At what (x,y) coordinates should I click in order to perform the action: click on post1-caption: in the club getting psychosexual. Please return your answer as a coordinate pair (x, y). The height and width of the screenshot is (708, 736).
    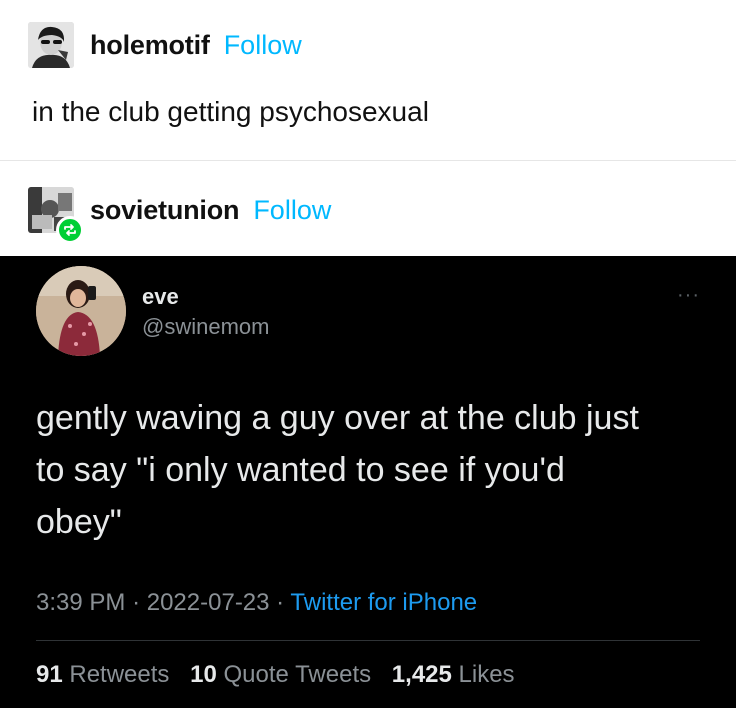
    Looking at the image, I should click on (230, 111).